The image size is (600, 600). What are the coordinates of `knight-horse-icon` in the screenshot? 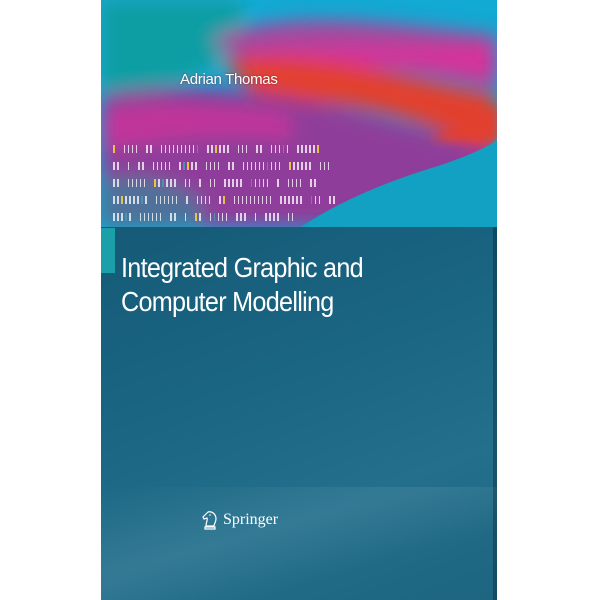 It's located at (209, 520).